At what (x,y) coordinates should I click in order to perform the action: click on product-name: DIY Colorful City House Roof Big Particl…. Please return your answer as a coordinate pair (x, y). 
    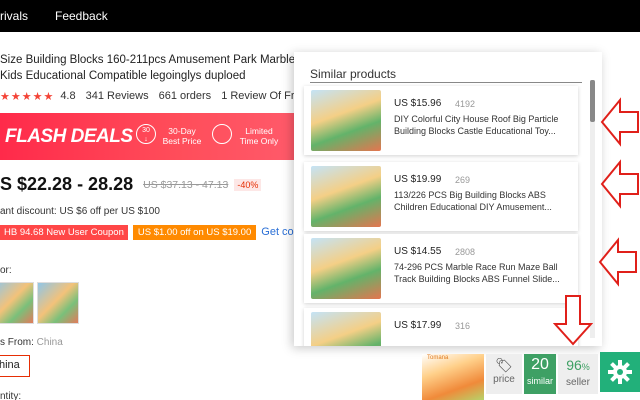
    Looking at the image, I should click on (476, 125).